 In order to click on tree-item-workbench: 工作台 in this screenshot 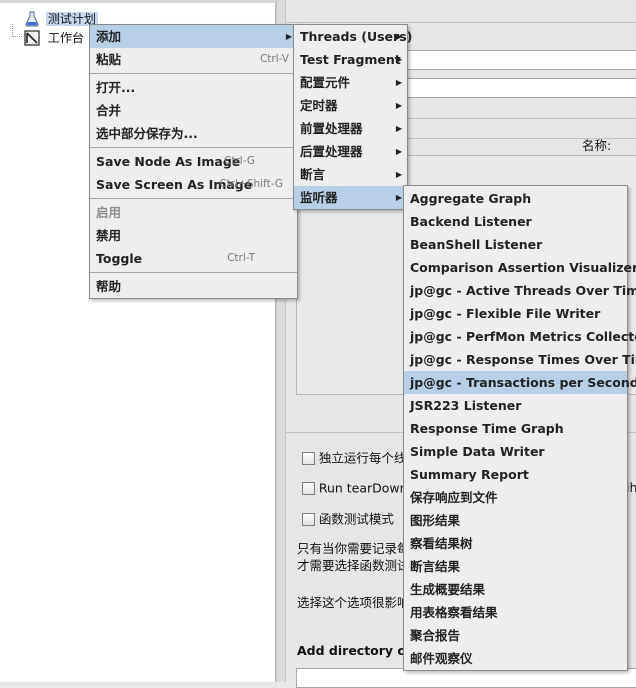, I will do `click(55, 37)`.